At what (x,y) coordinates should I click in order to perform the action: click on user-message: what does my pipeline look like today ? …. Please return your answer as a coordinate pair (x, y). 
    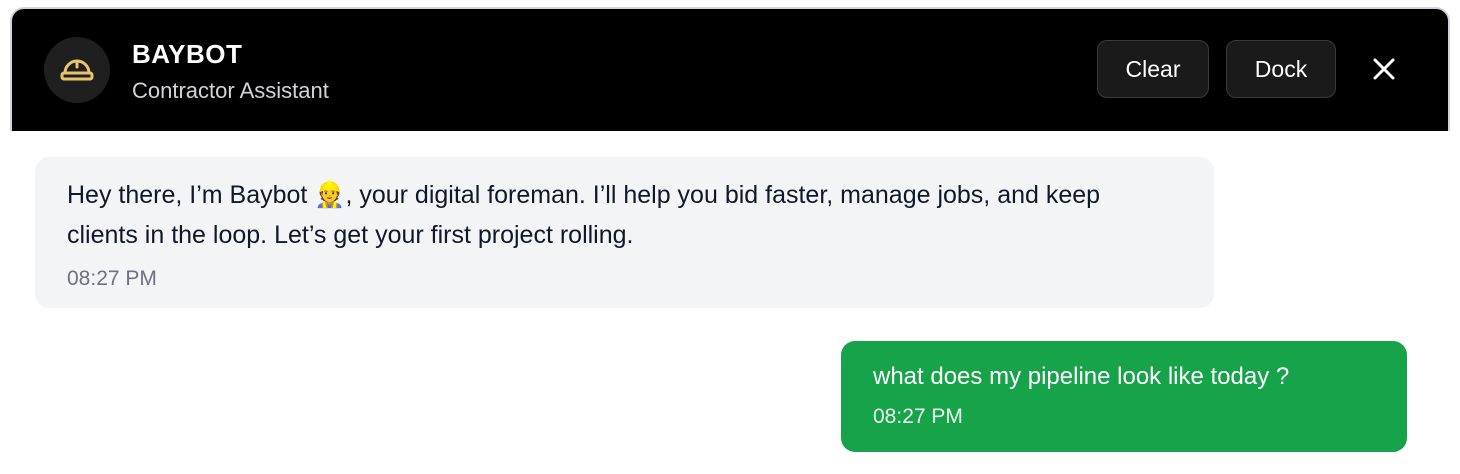
    Looking at the image, I should click on (1124, 396).